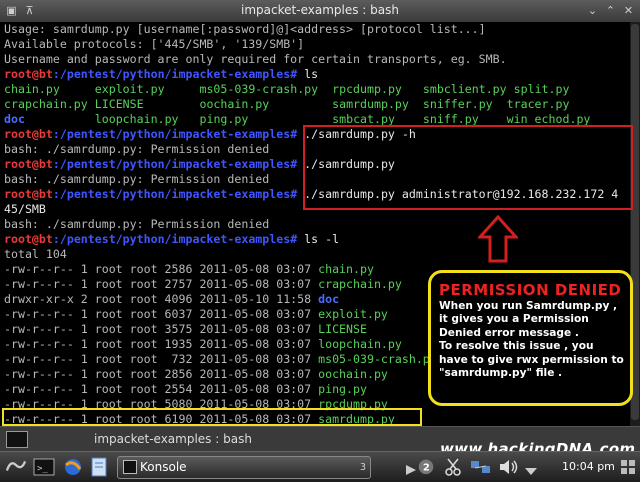 The width and height of the screenshot is (640, 482). What do you see at coordinates (14, 119) in the screenshot?
I see `ls-dir-entry: doc` at bounding box center [14, 119].